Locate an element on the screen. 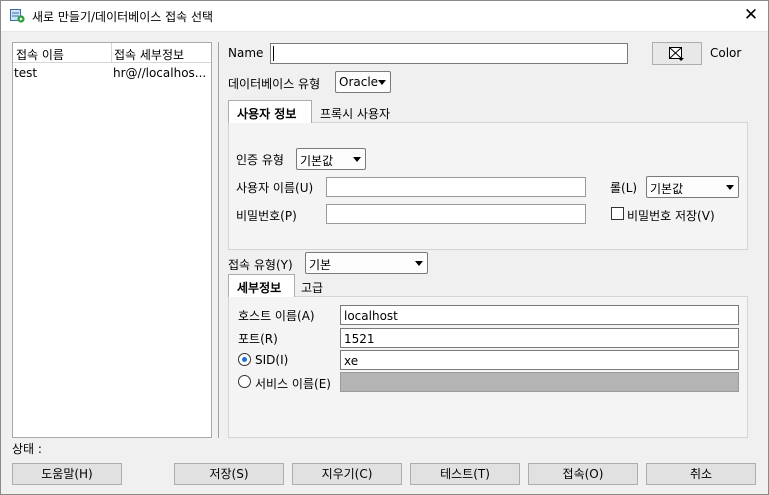 This screenshot has width=769, height=495. clear-button: 지우기(C) is located at coordinates (347, 474).